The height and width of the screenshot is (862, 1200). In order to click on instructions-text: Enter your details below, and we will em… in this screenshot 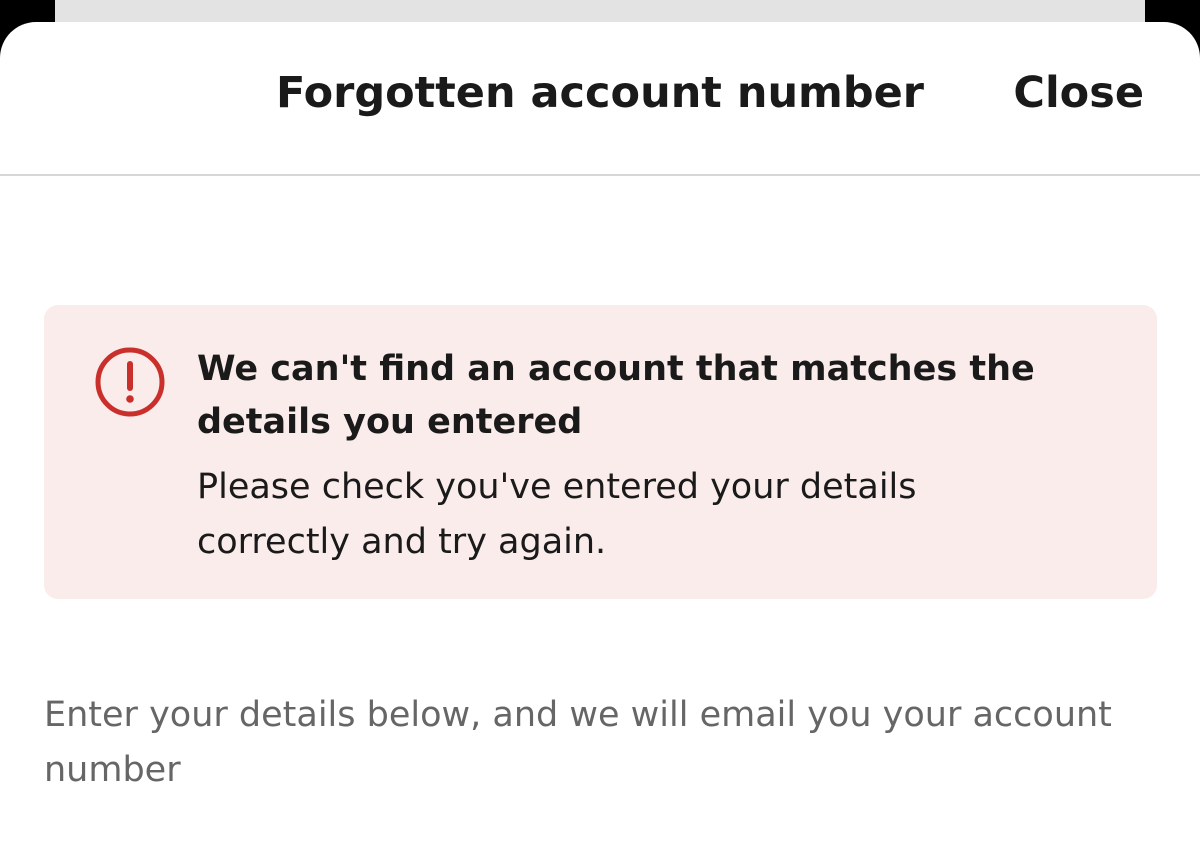, I will do `click(578, 742)`.